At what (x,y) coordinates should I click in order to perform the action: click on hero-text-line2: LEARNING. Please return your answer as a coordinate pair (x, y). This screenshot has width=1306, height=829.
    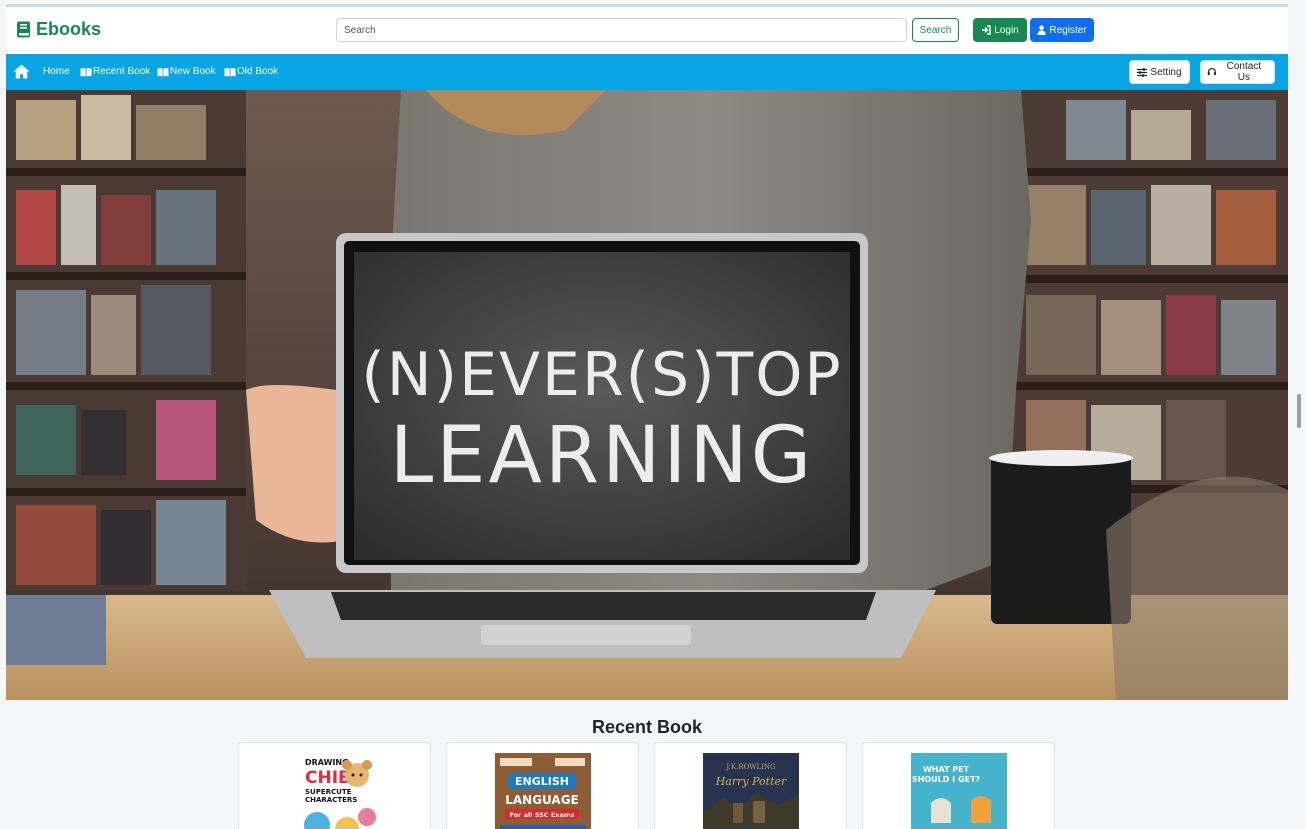
    Looking at the image, I should click on (602, 456).